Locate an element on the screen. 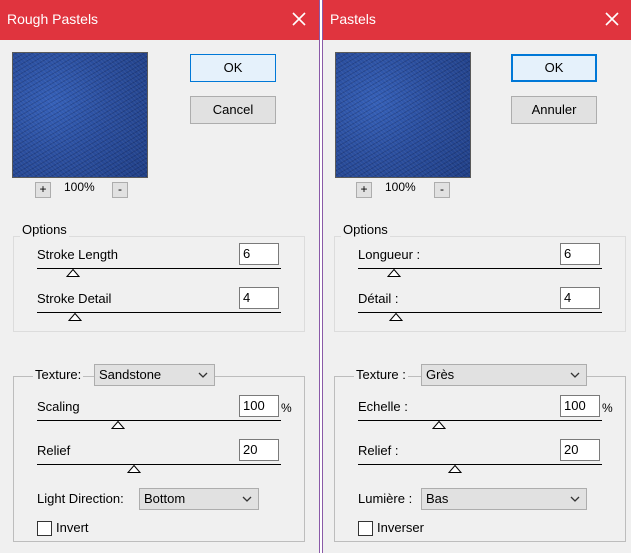 The width and height of the screenshot is (631, 553). stroke-length-label: Stroke Length is located at coordinates (77, 254).